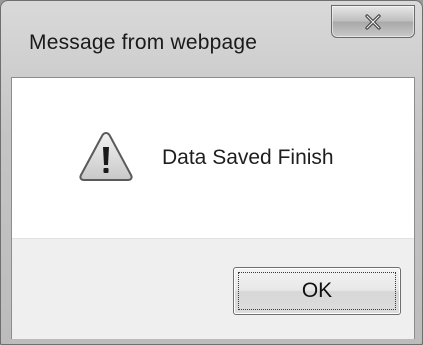 The height and width of the screenshot is (345, 423). I want to click on ok-button: OK, so click(317, 291).